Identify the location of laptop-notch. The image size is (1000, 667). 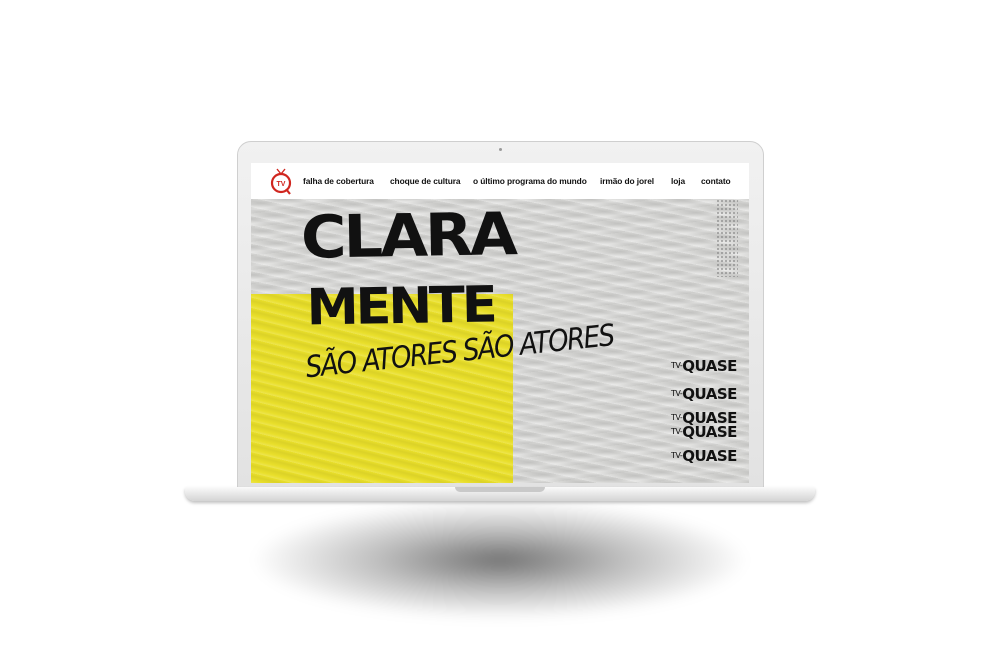
(500, 489).